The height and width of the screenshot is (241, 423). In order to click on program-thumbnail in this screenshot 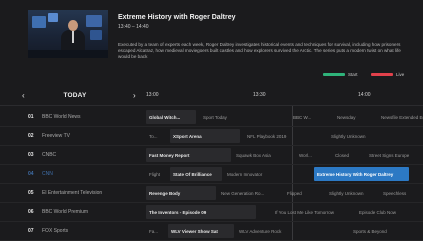, I will do `click(68, 34)`.